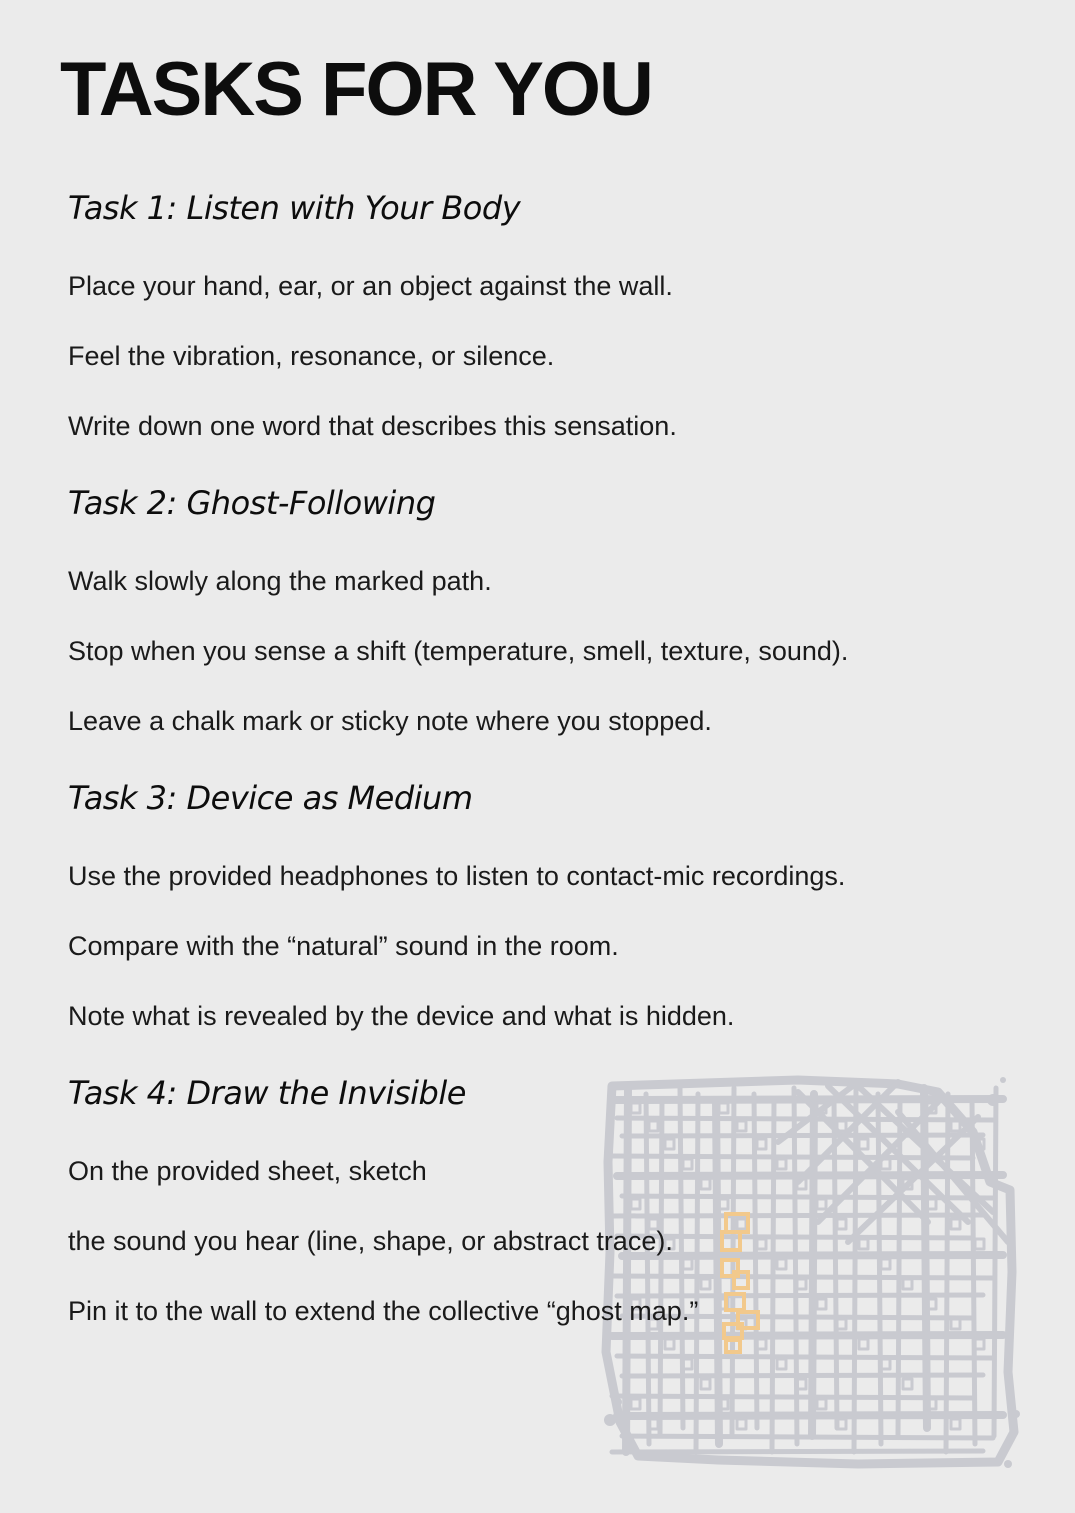 The width and height of the screenshot is (1075, 1513). What do you see at coordinates (252, 503) in the screenshot?
I see `task-2-heading: Task 2: Ghost-Following` at bounding box center [252, 503].